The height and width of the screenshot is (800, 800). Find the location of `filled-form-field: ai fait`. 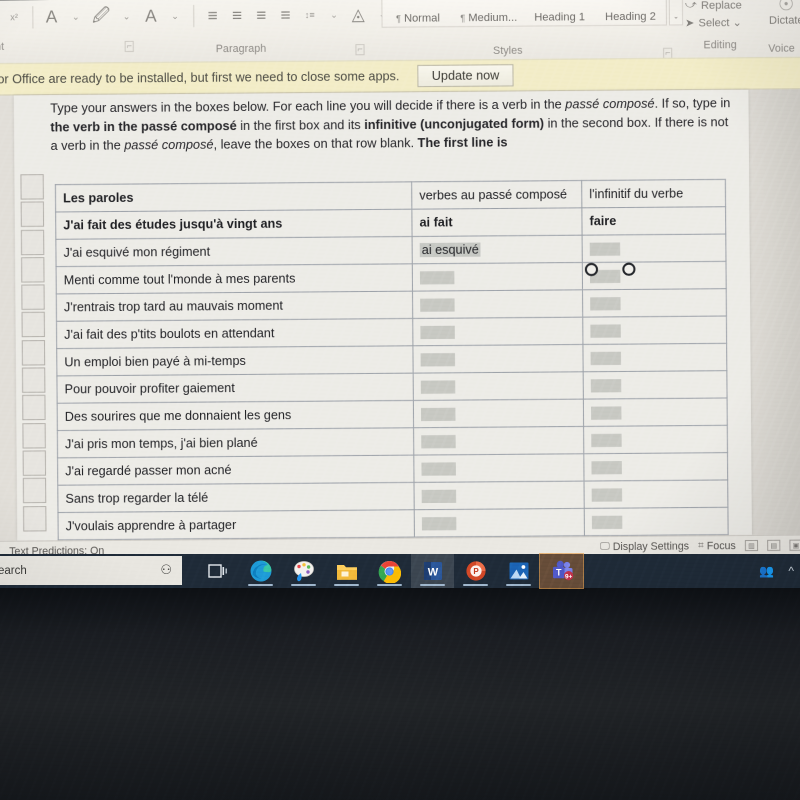

filled-form-field: ai fait is located at coordinates (435, 222).